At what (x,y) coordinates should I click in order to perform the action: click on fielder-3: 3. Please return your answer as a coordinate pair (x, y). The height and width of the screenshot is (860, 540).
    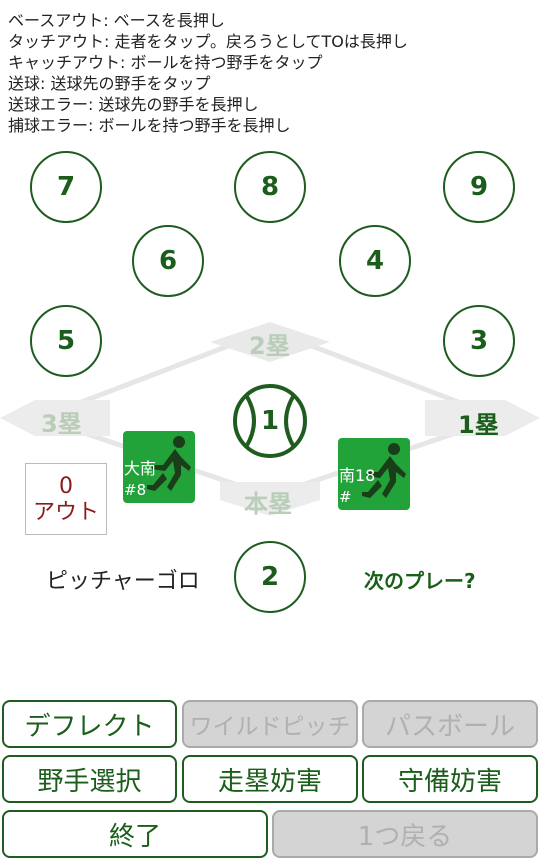
    Looking at the image, I should click on (479, 341).